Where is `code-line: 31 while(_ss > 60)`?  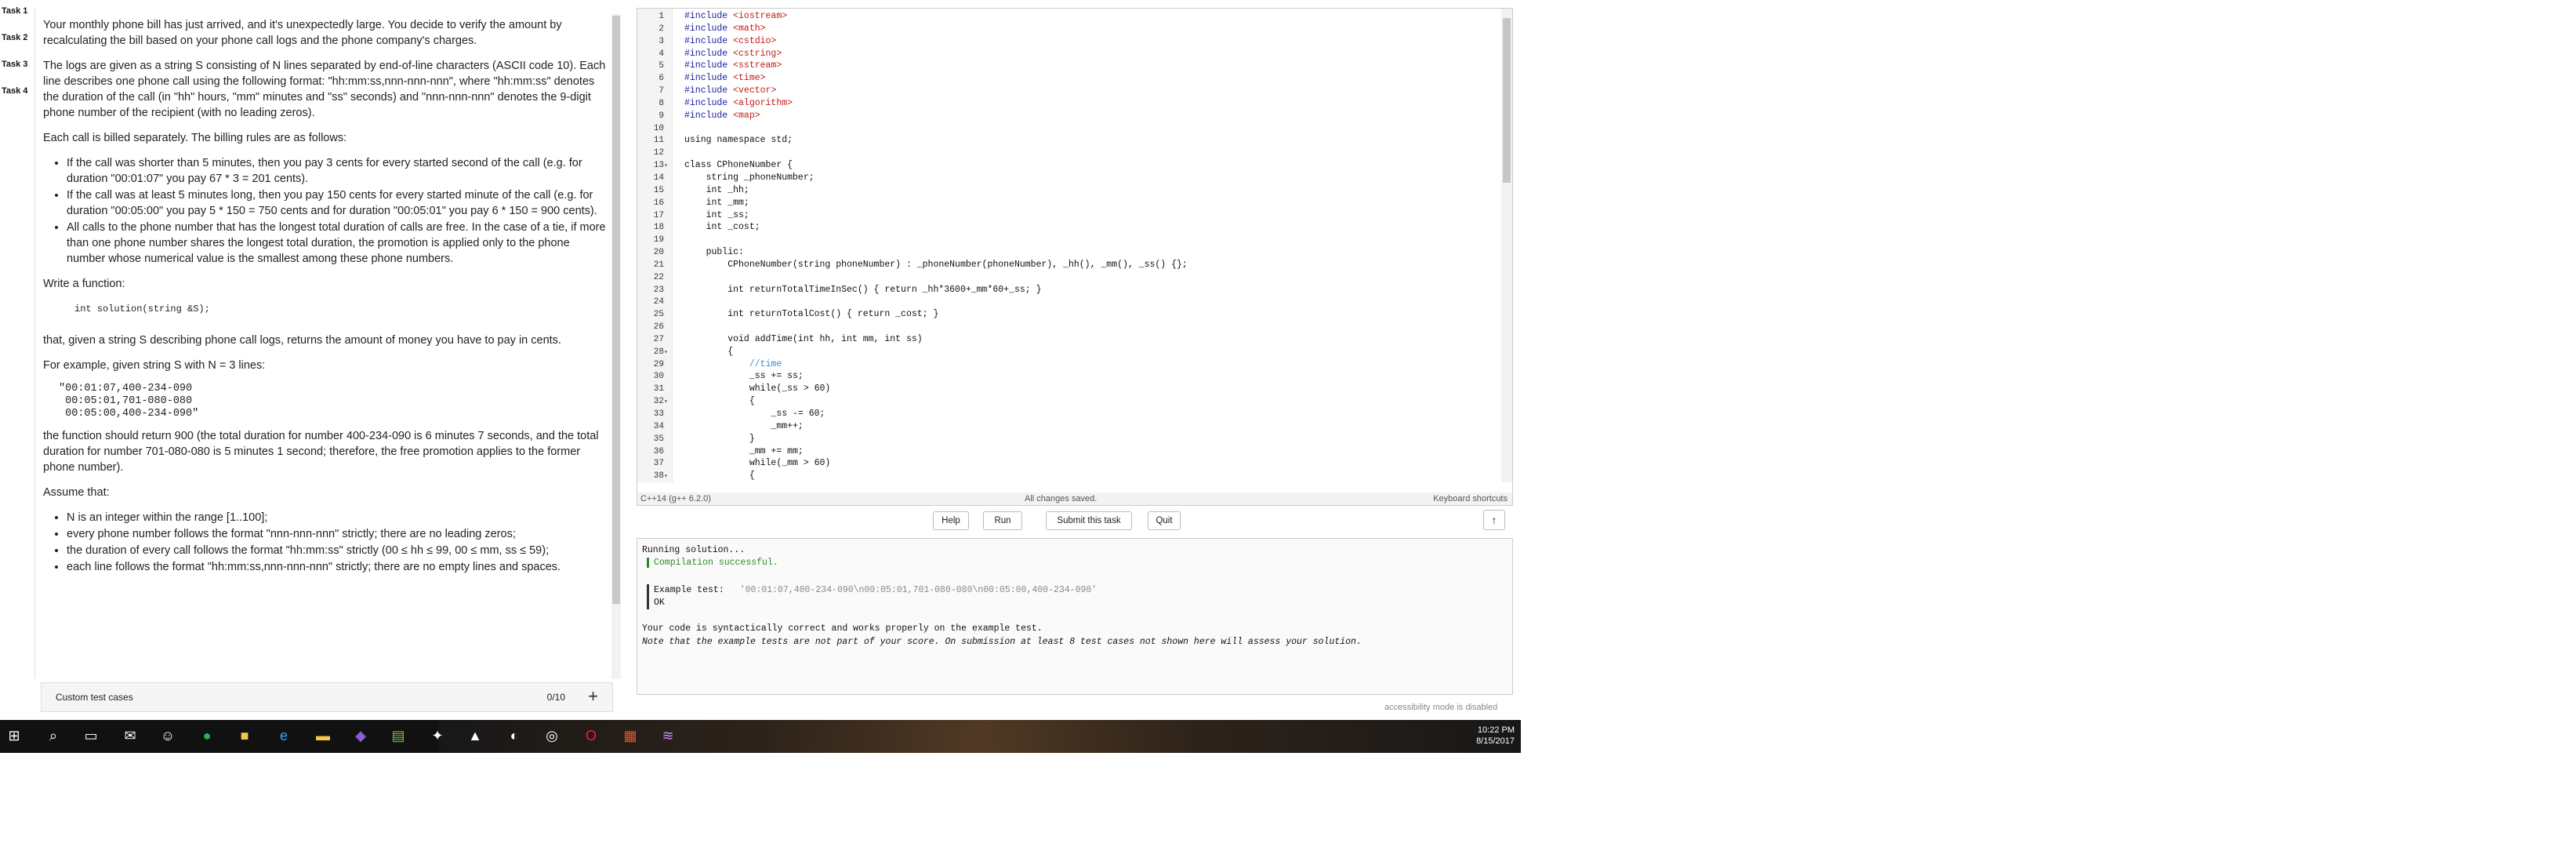
code-line: 31 while(_ss > 60) is located at coordinates (1064, 389).